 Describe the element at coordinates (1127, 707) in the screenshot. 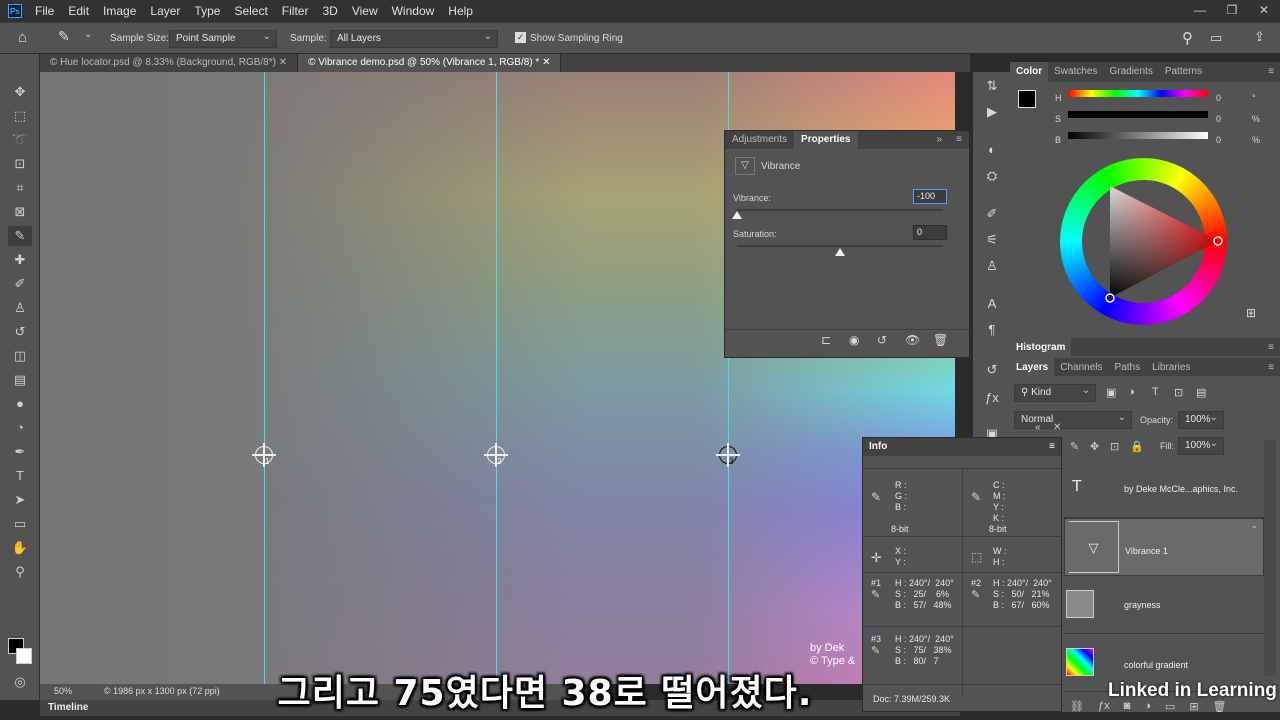

I see `mask-icon: ◙` at that location.